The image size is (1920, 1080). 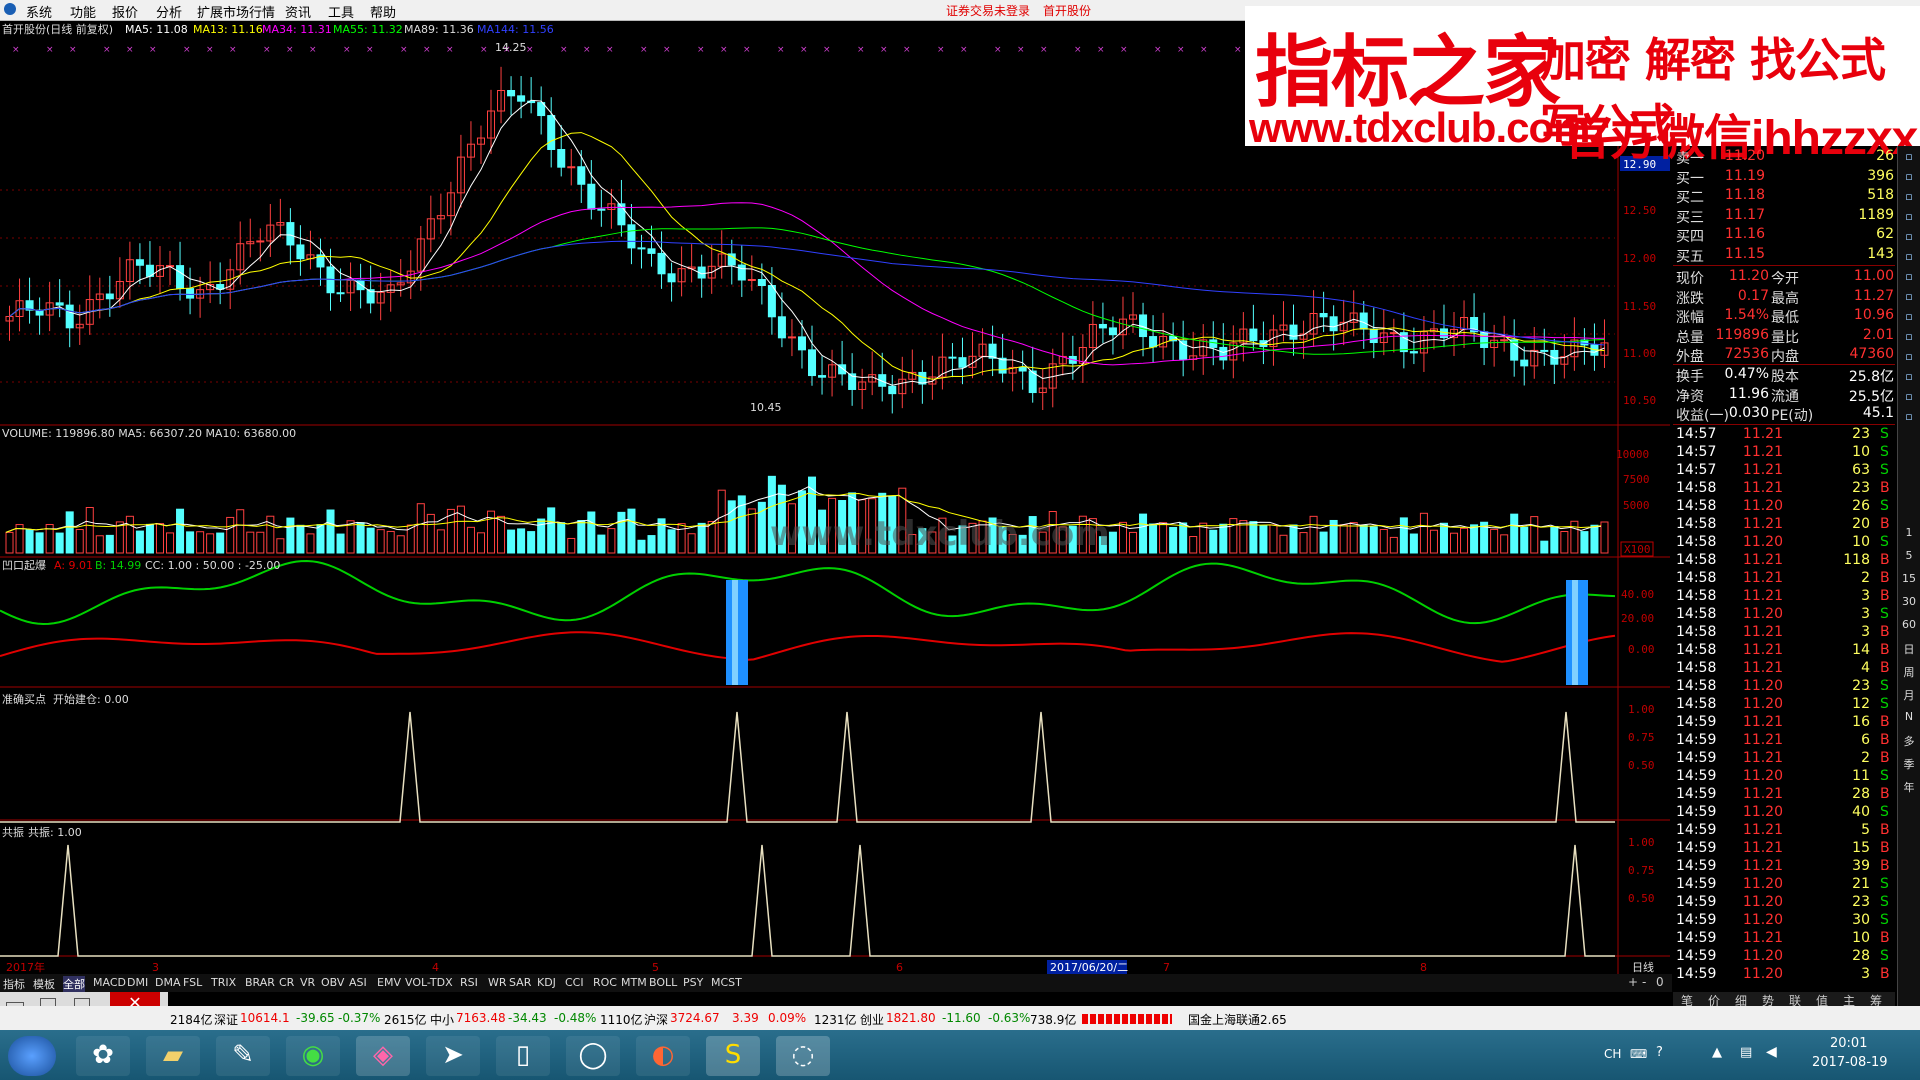 I want to click on indicator-tab-cr: CR, so click(x=286, y=982).